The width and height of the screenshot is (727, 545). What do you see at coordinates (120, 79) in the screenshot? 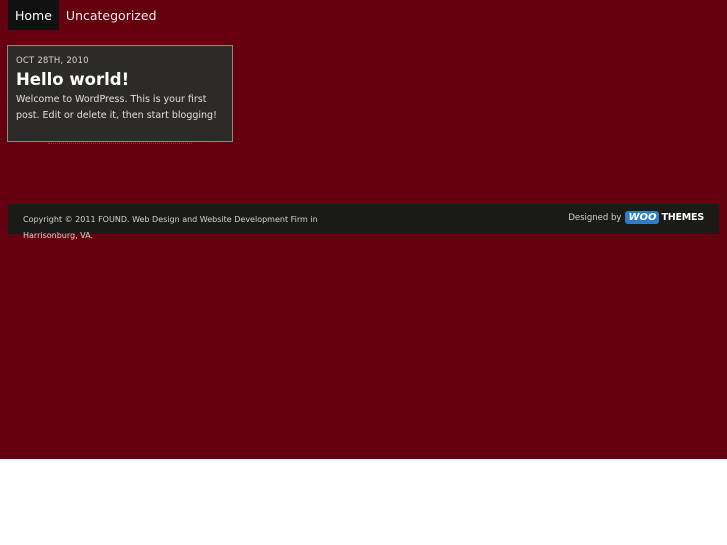
I see `post-title-link: Hello world!` at bounding box center [120, 79].